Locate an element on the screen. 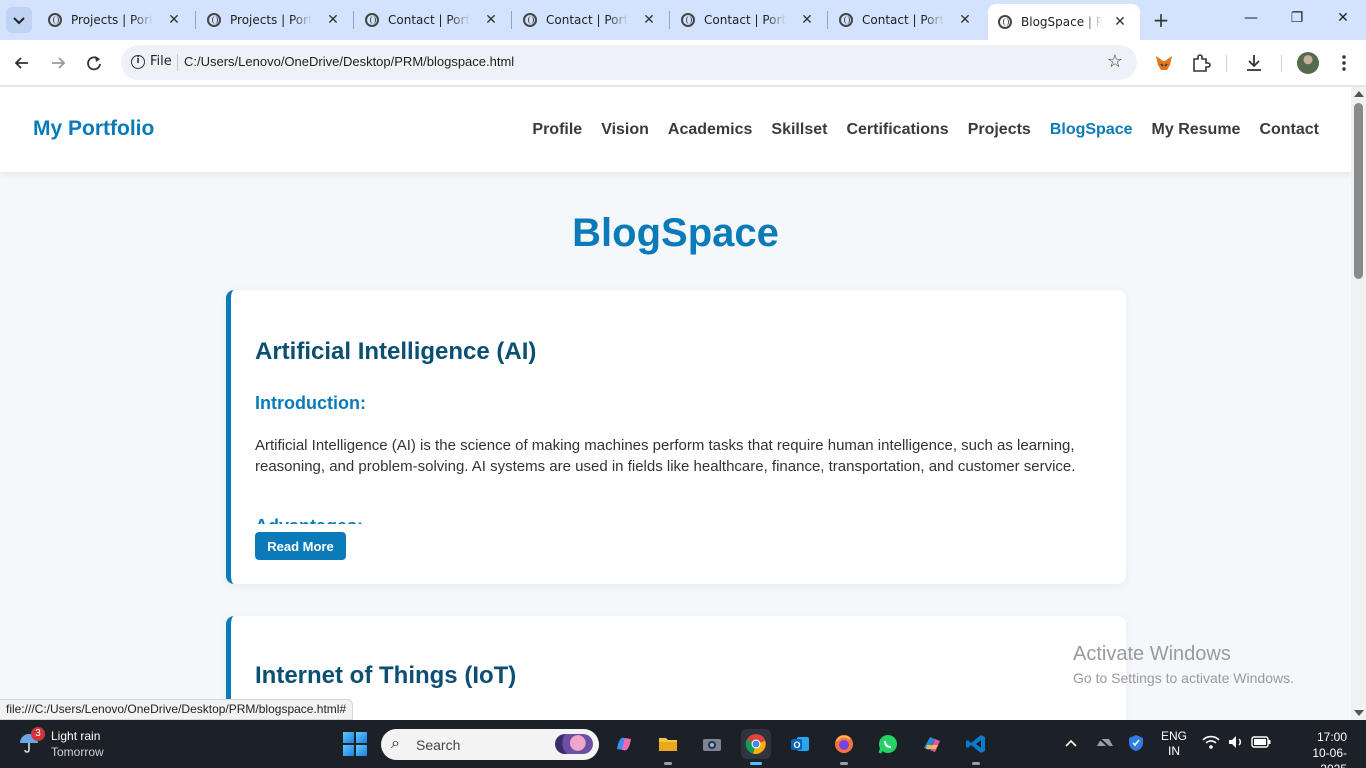 Image resolution: width=1366 pixels, height=768 pixels. tab-blogspace: BlogSpace | Portfolio ✕ is located at coordinates (1064, 22).